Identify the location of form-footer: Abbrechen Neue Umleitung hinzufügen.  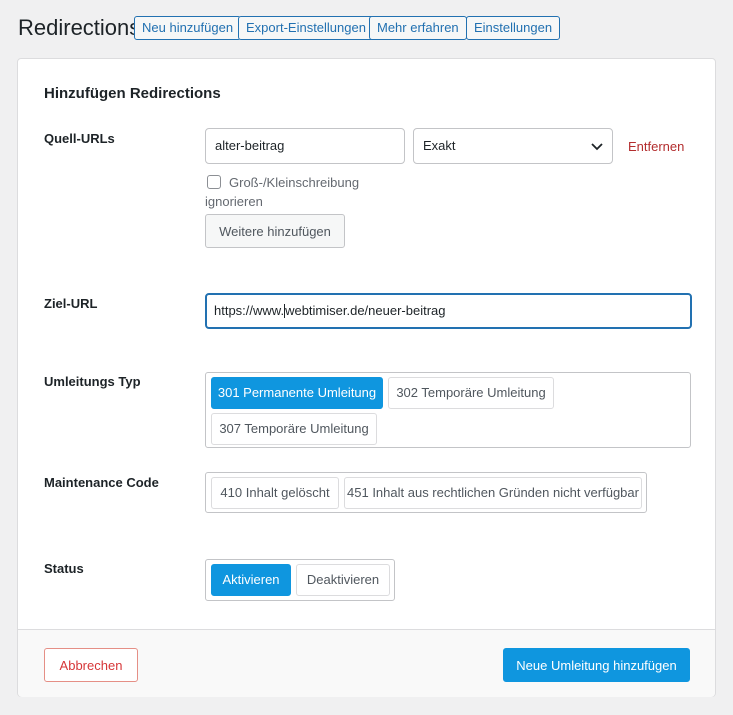
(366, 663).